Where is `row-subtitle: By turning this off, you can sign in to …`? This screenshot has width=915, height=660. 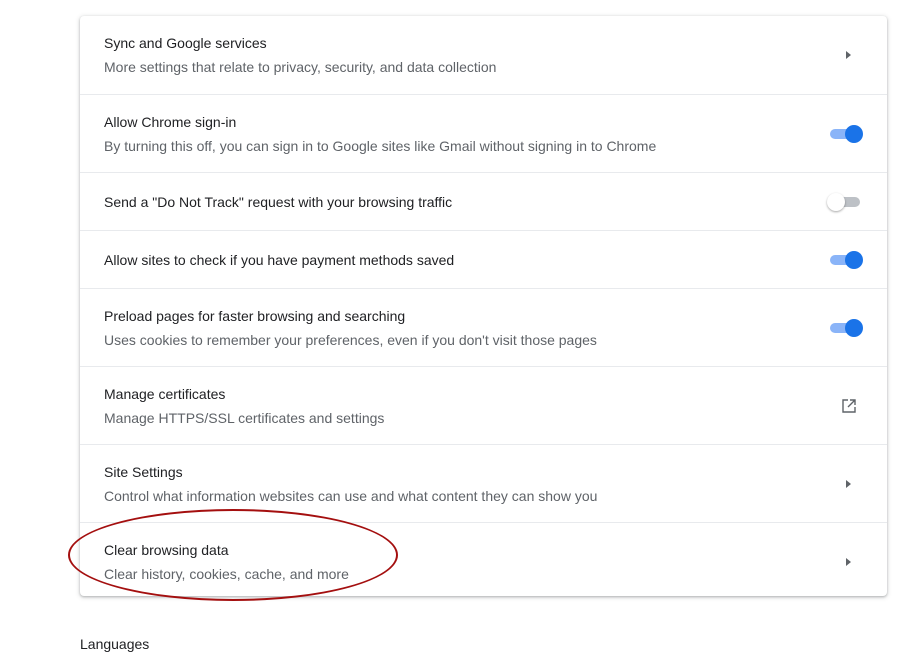
row-subtitle: By turning this off, you can sign in to … is located at coordinates (380, 145).